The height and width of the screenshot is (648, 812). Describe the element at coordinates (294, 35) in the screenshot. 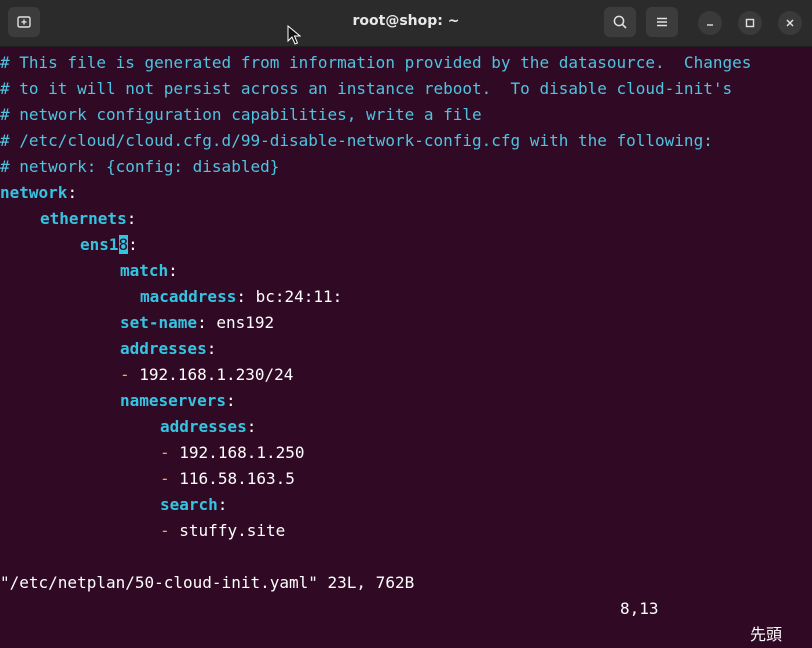

I see `mouse-pointer-icon` at that location.